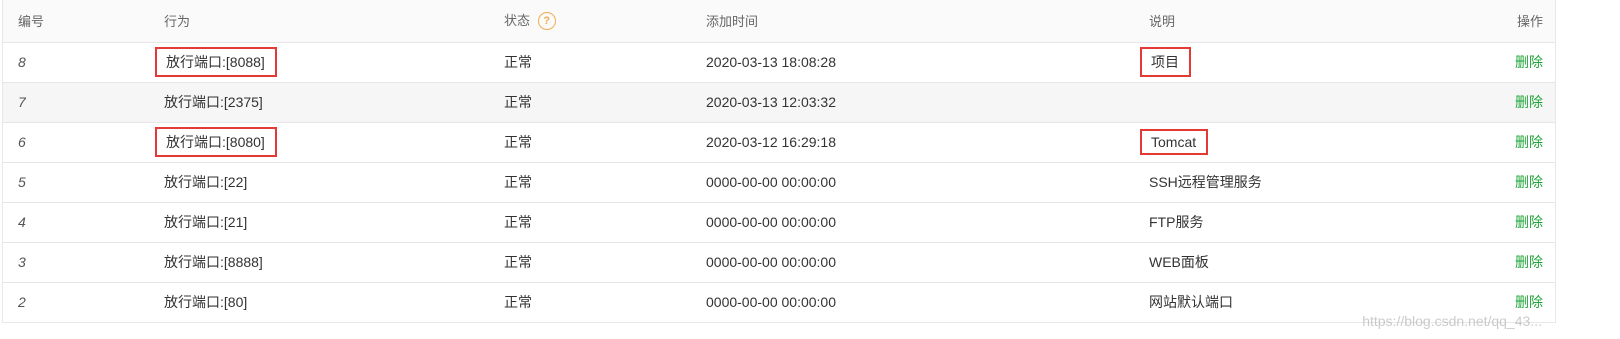 The height and width of the screenshot is (339, 1620). I want to click on header-op: 操作, so click(1529, 22).